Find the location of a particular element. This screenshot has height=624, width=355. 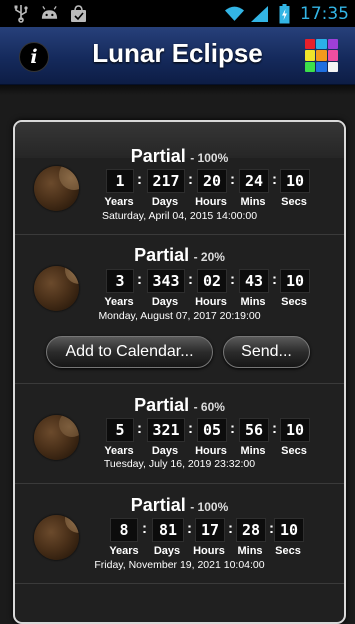

android-debug-icon is located at coordinates (49, 13).